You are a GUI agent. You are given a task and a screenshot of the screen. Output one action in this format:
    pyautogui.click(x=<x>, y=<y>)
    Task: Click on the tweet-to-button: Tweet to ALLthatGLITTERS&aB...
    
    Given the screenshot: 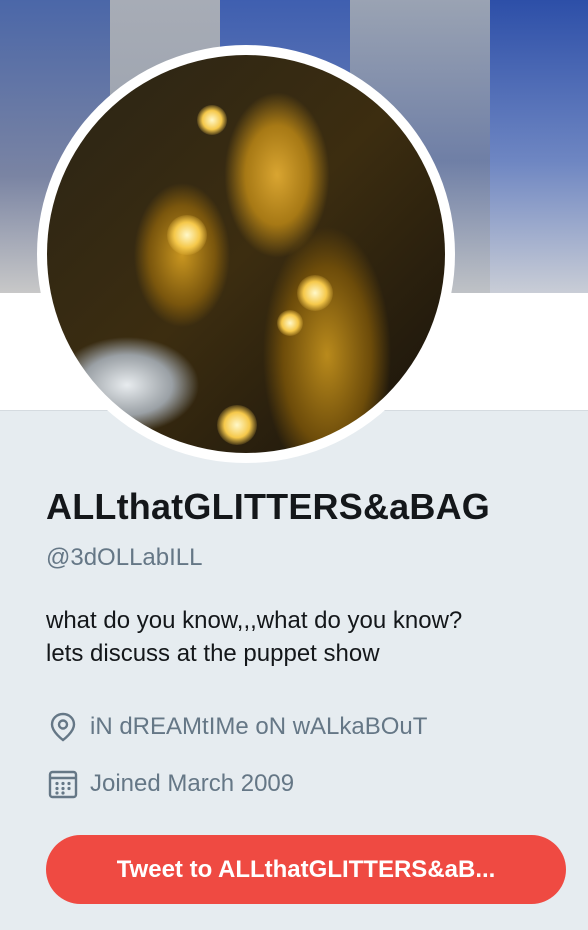 What is the action you would take?
    pyautogui.click(x=306, y=869)
    